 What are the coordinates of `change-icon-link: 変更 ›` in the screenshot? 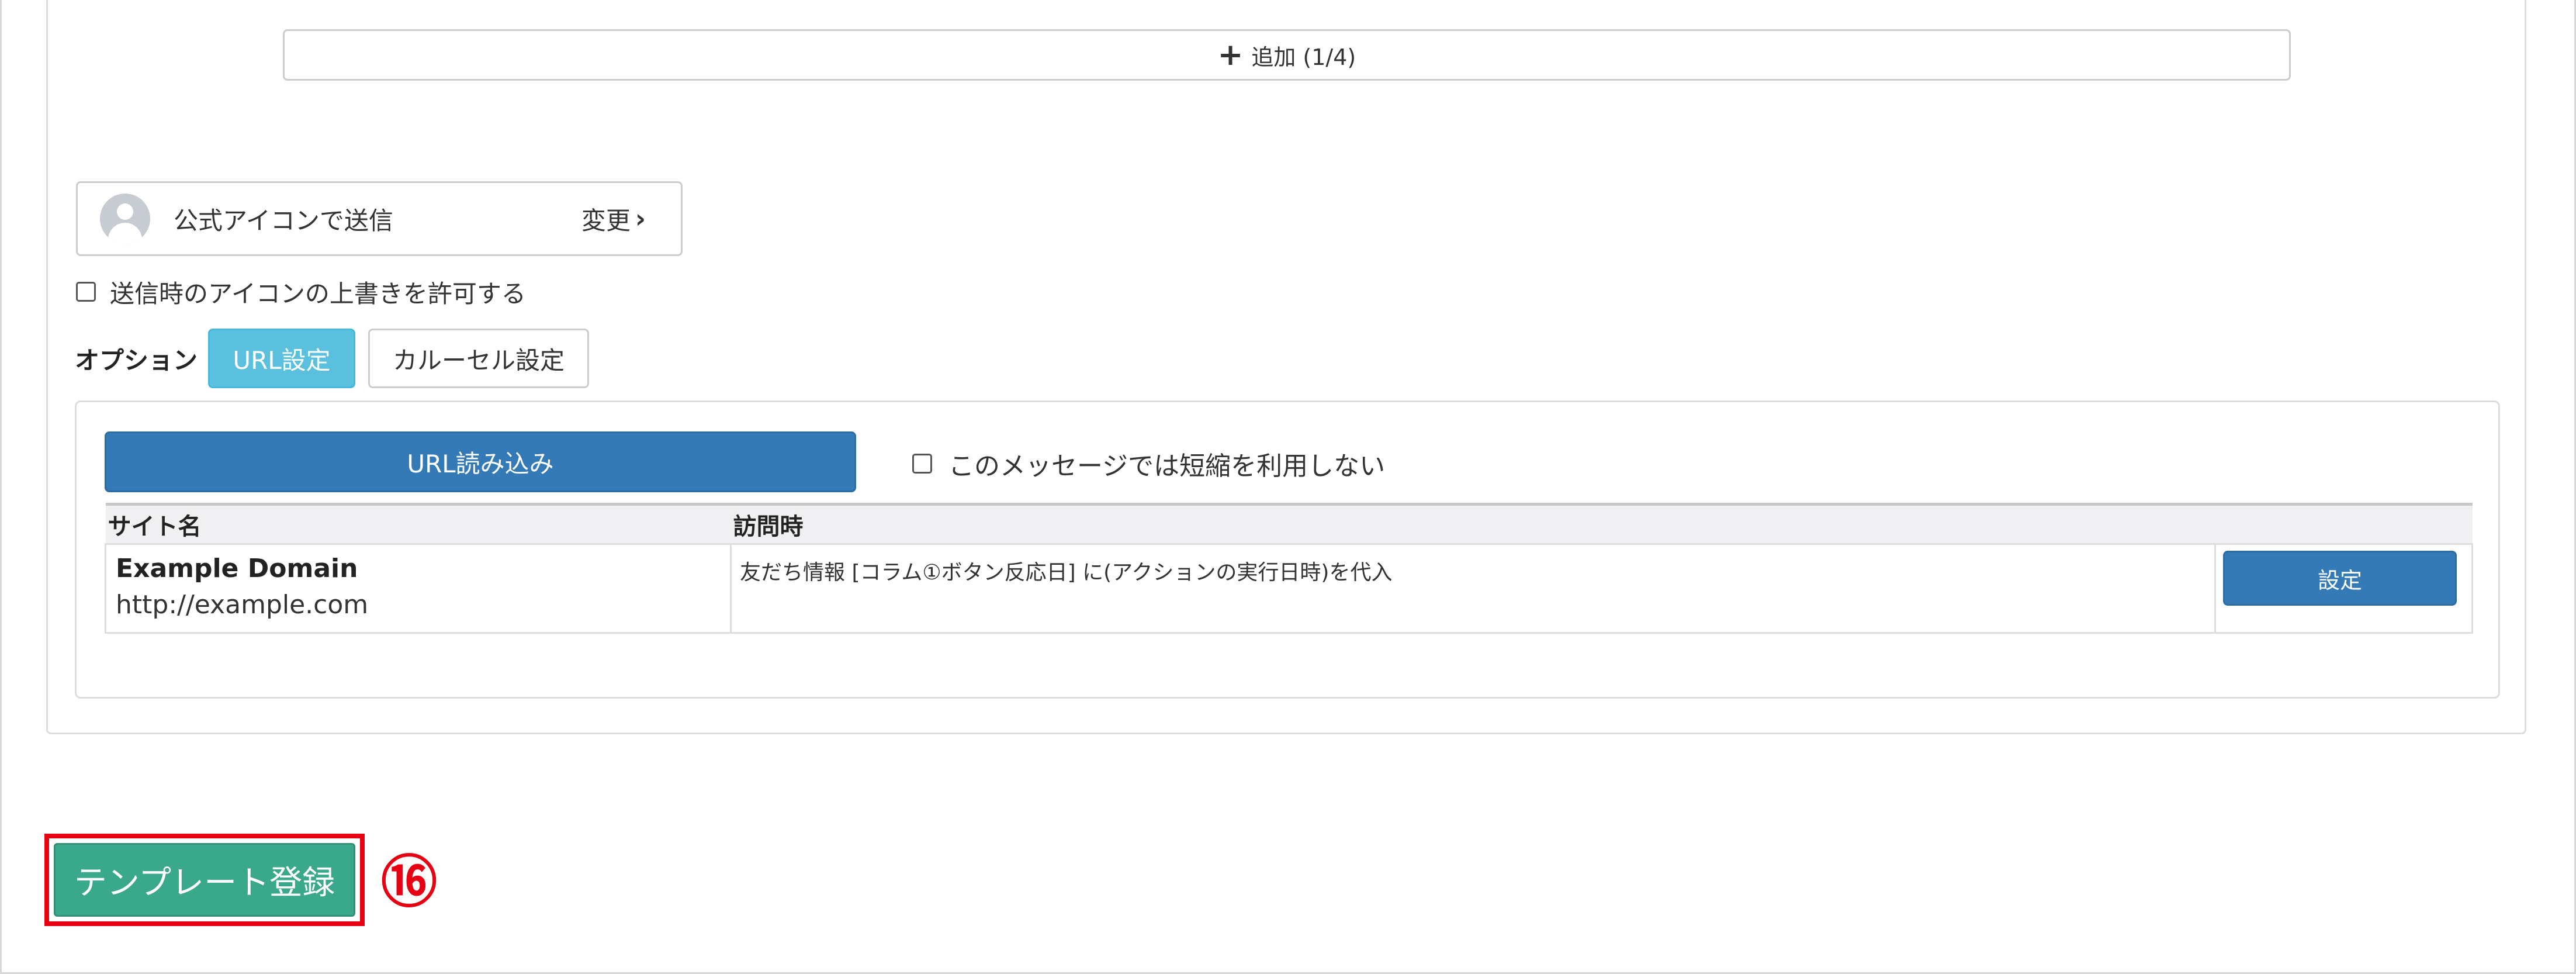 It's located at (613, 219).